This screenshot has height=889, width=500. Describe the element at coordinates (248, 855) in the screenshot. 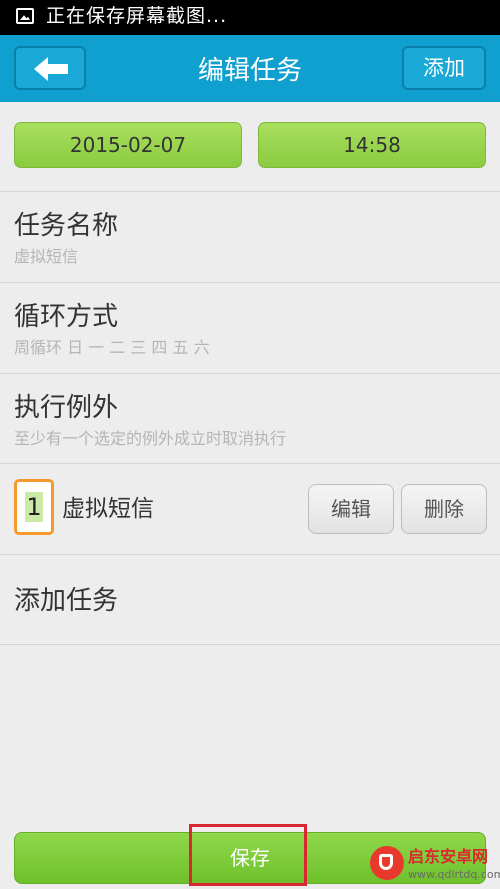

I see `highlight-box` at that location.